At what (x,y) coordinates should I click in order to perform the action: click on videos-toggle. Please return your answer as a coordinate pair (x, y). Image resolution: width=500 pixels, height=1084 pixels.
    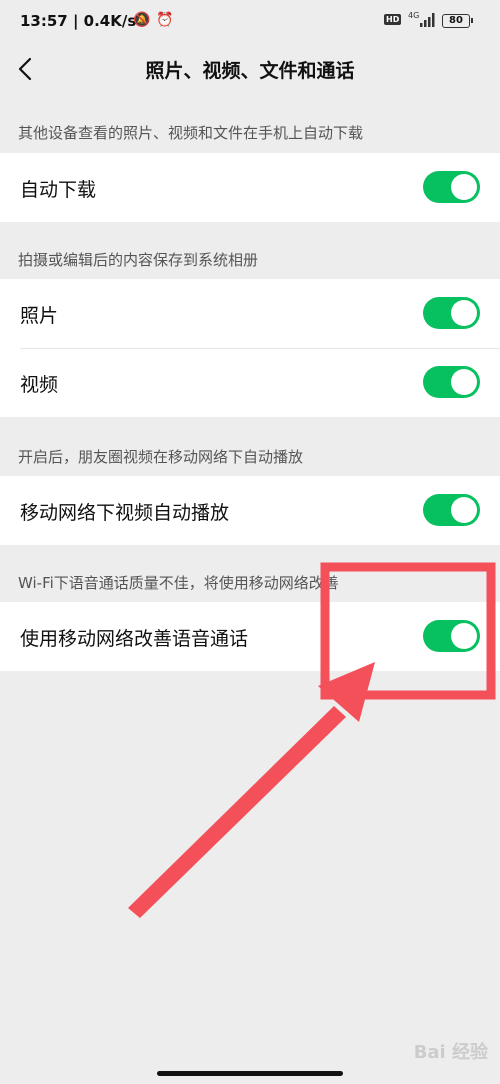
    Looking at the image, I should click on (451, 382).